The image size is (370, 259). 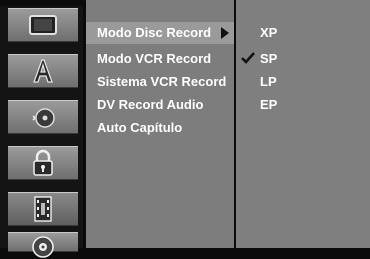 I want to click on option-label: LP, so click(x=268, y=81).